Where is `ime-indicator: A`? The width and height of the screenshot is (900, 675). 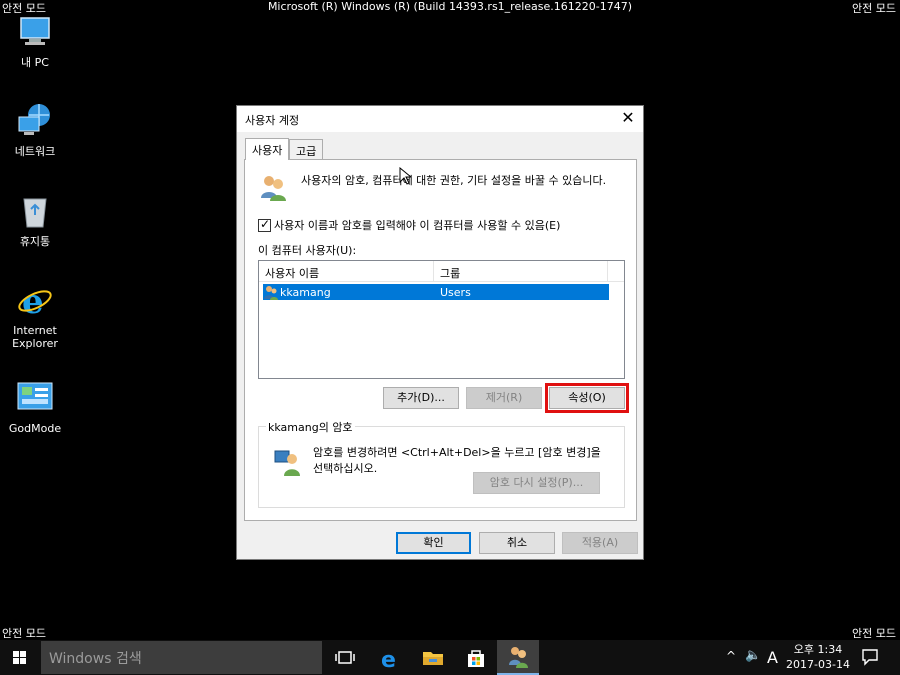 ime-indicator: A is located at coordinates (772, 657).